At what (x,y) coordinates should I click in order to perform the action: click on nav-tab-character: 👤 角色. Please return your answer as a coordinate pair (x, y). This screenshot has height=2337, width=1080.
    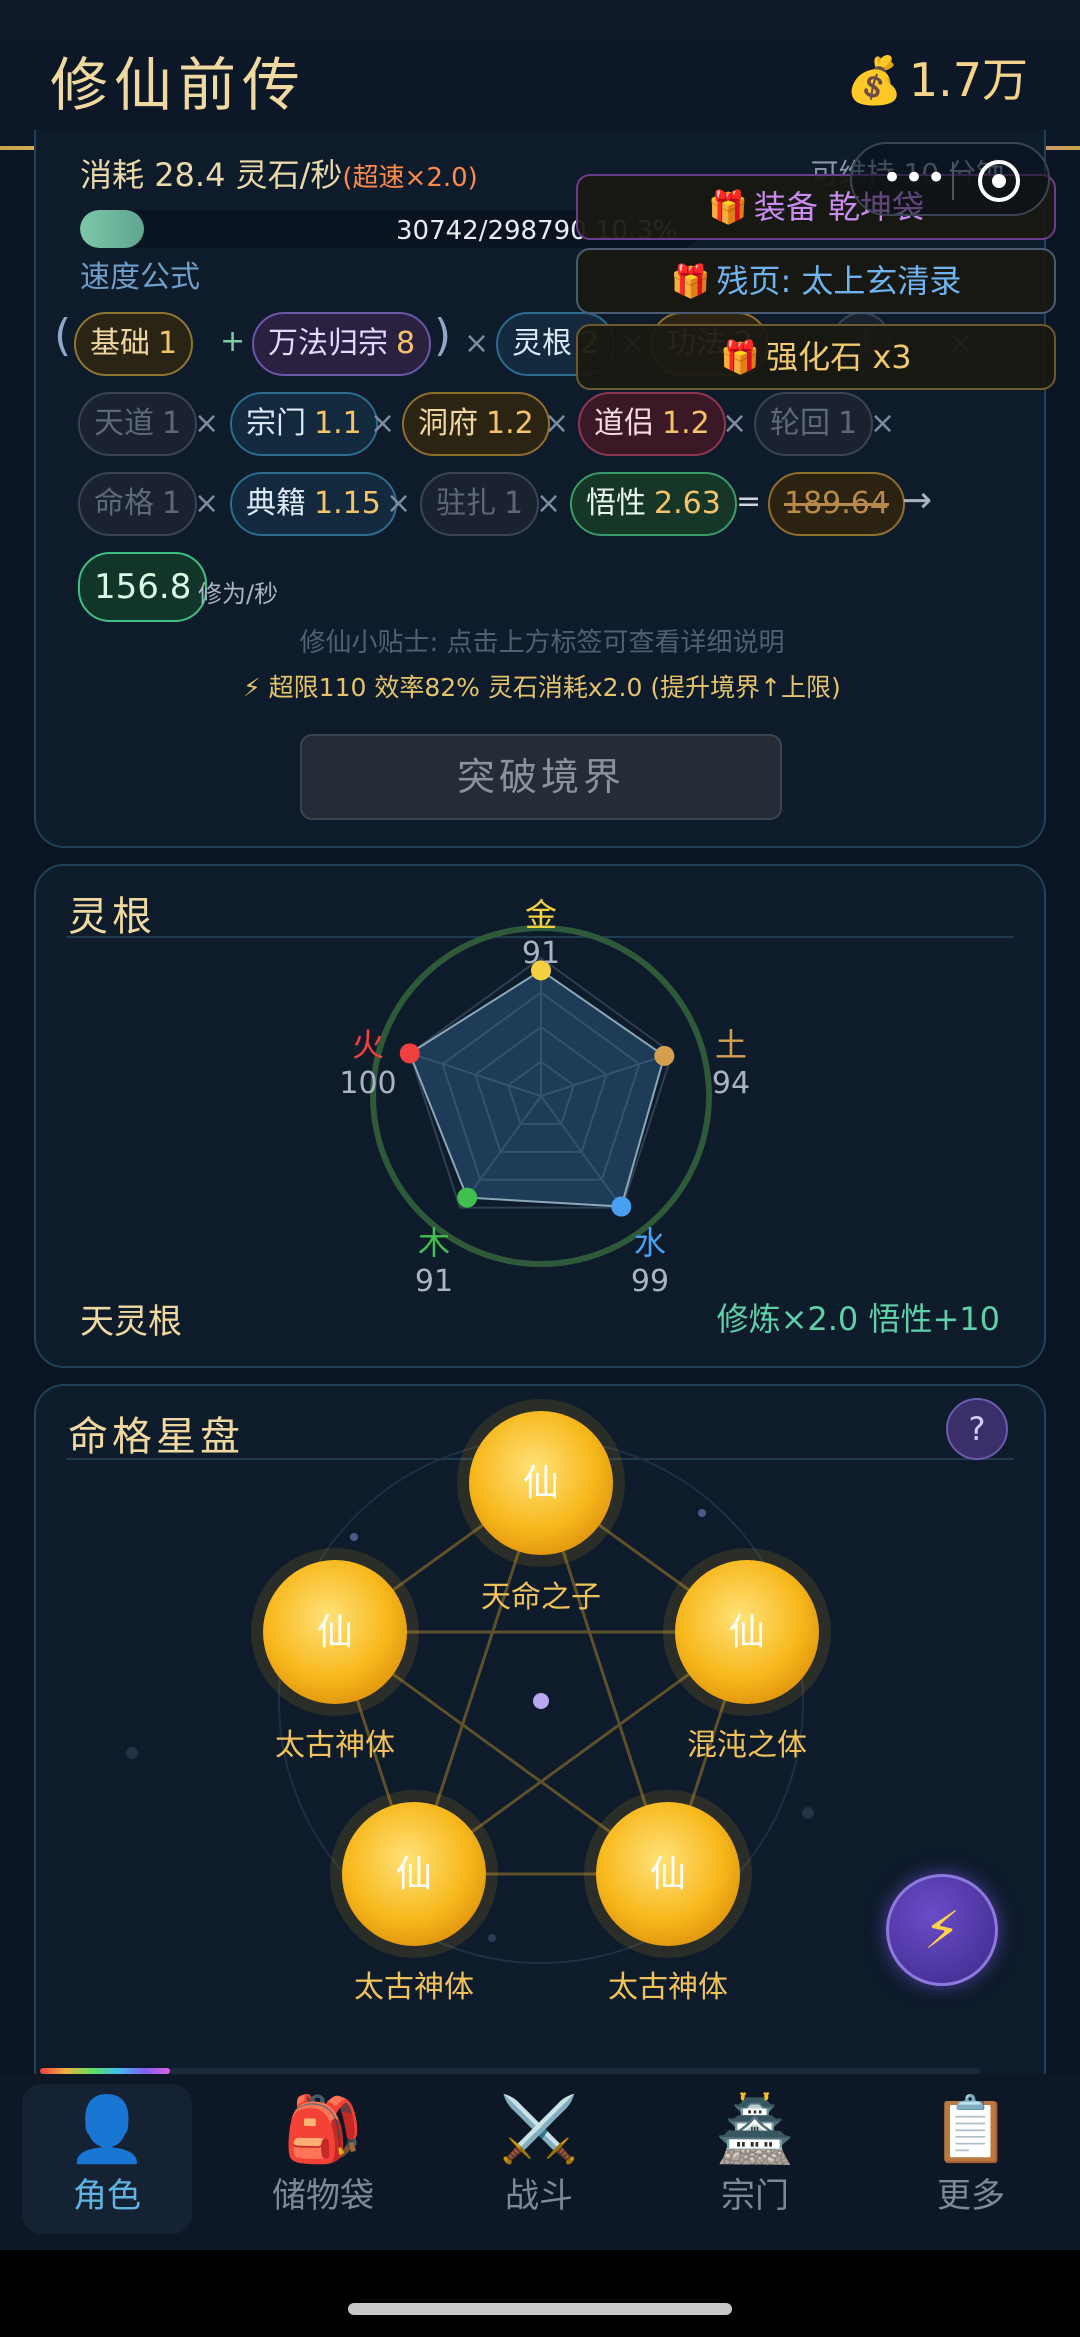
    Looking at the image, I should click on (107, 2159).